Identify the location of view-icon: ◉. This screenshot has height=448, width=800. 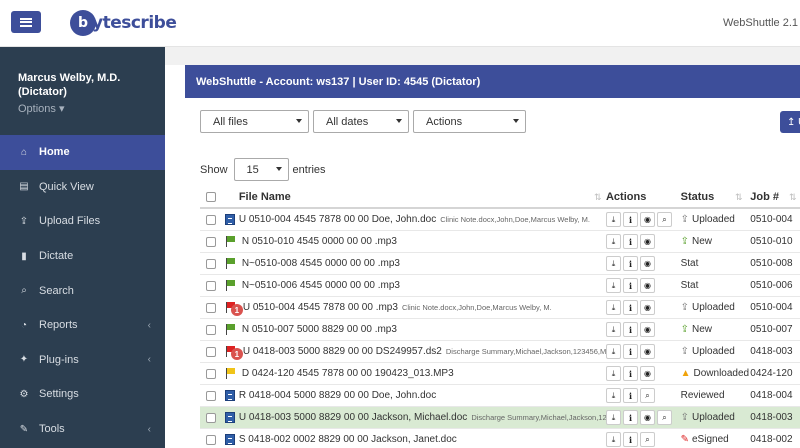
(647, 351).